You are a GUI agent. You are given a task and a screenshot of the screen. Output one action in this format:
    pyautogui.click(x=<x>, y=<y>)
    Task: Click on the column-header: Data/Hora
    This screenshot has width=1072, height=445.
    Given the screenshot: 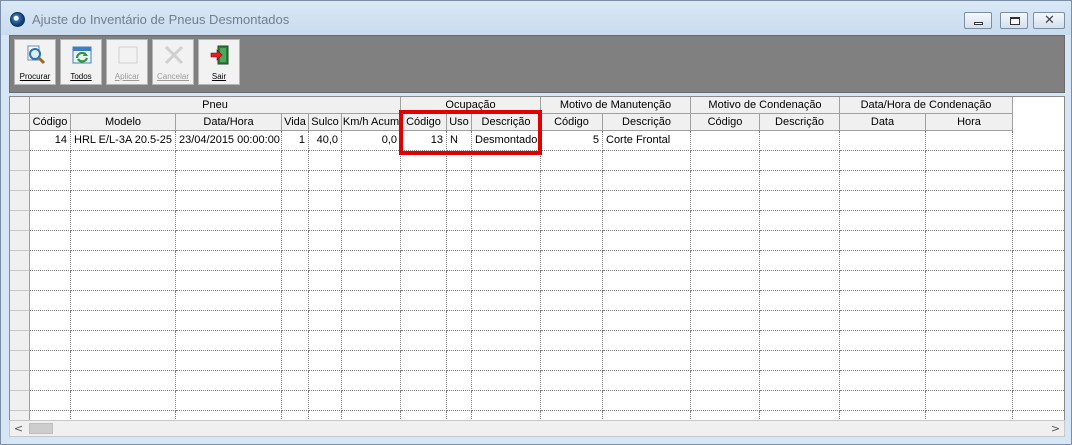 What is the action you would take?
    pyautogui.click(x=229, y=122)
    